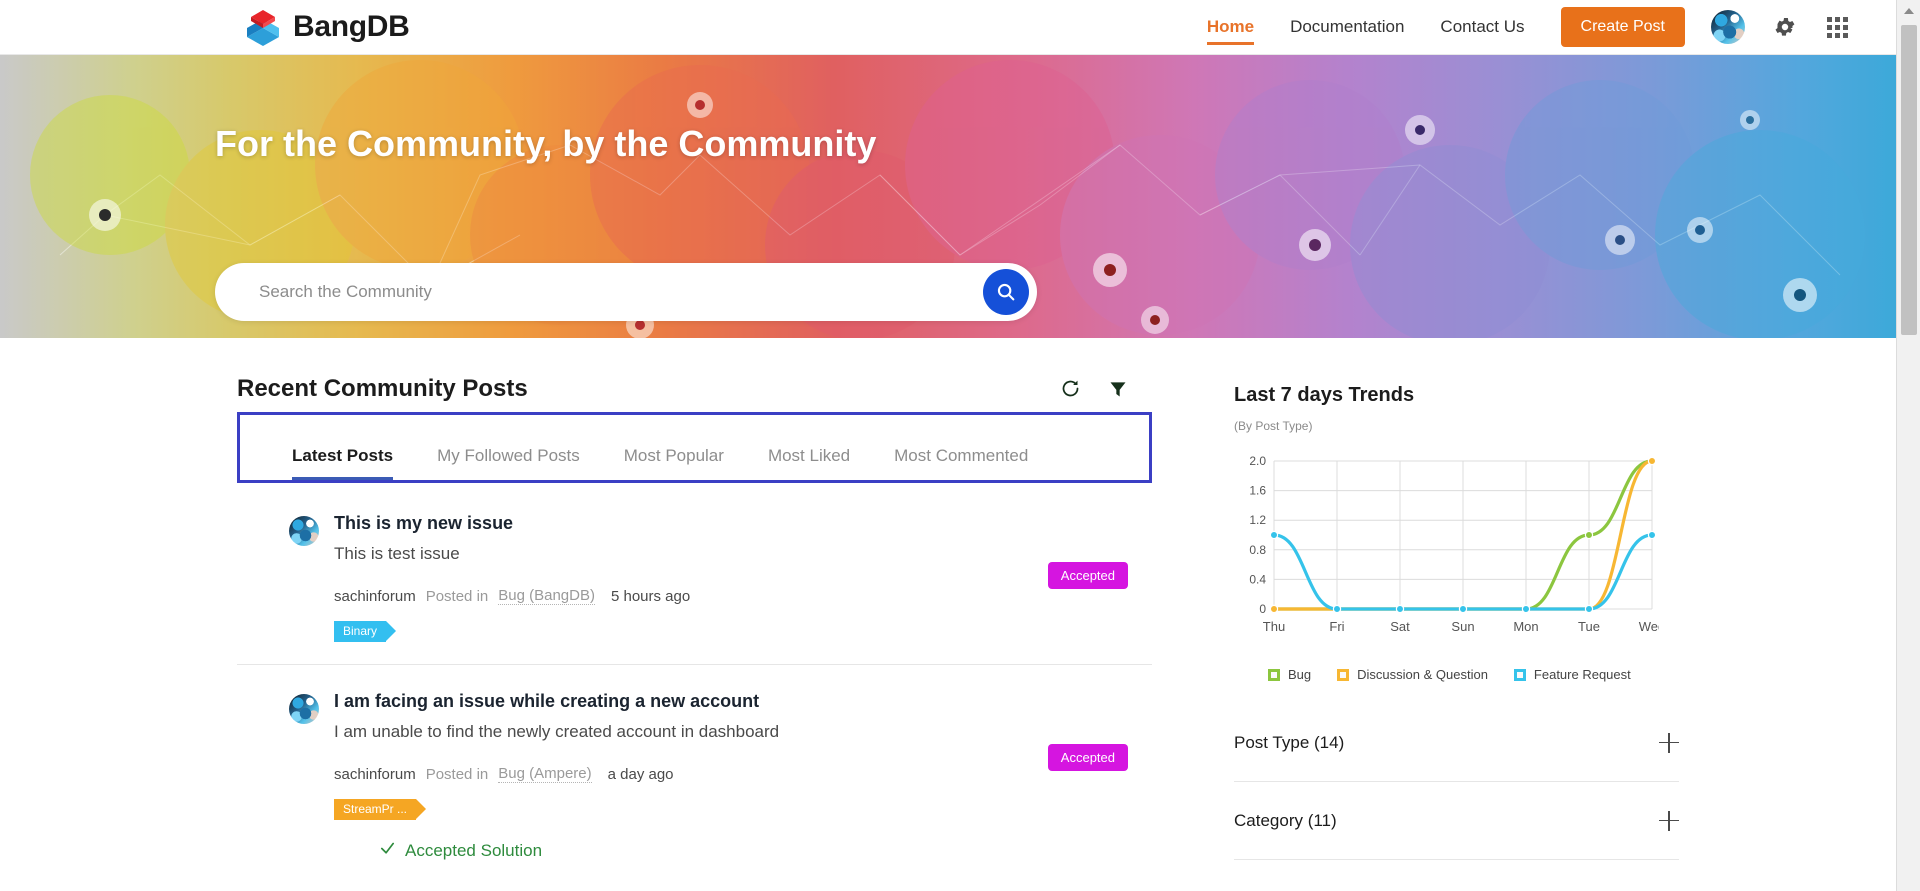 This screenshot has width=1920, height=891. I want to click on user-avatar, so click(1728, 27).